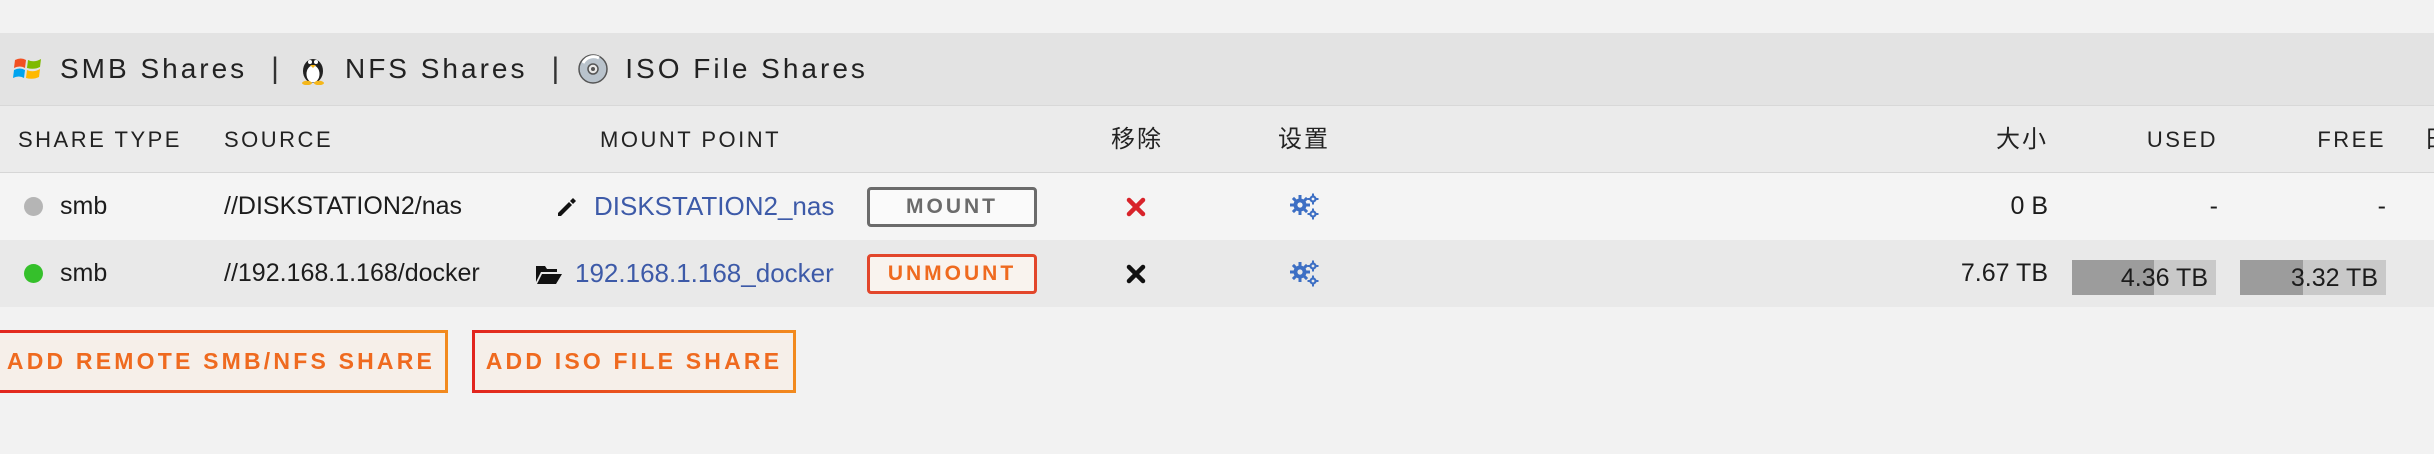 The width and height of the screenshot is (2434, 454). I want to click on folder-open-icon, so click(549, 273).